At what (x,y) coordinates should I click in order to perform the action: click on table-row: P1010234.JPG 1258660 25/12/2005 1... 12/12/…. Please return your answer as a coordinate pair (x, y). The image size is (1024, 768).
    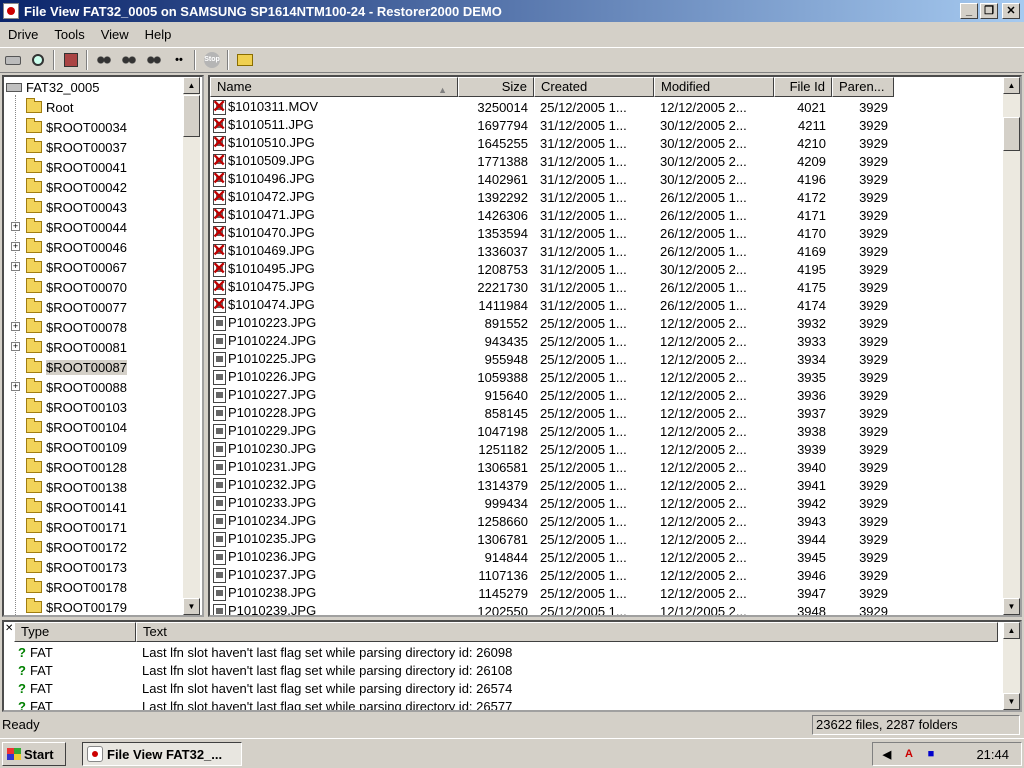
    Looking at the image, I should click on (552, 521).